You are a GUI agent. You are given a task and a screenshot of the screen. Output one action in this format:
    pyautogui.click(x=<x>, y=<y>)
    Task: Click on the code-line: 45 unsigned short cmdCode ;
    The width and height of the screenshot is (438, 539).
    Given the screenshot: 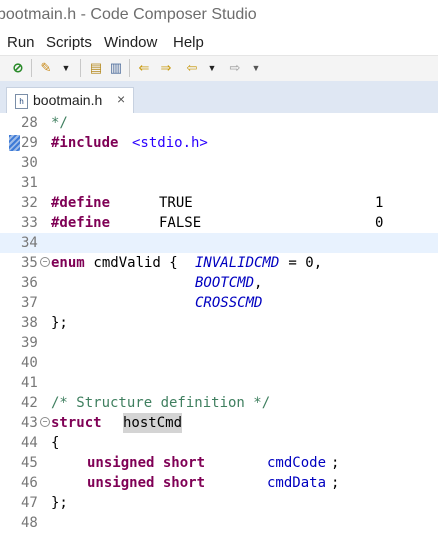 What is the action you would take?
    pyautogui.click(x=219, y=463)
    